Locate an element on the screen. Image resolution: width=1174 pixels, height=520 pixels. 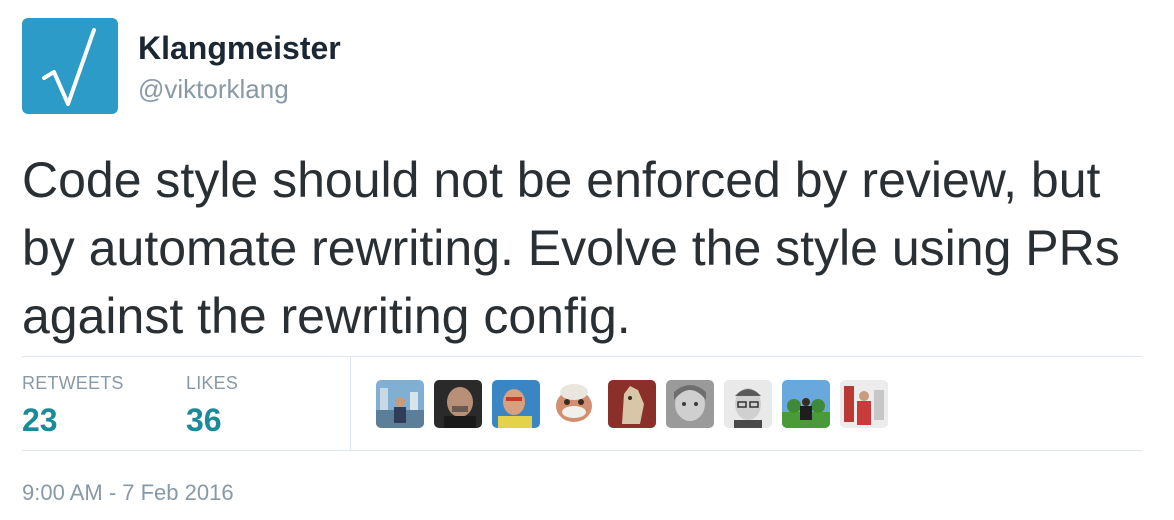
retweets-stat: RETWEETS 23 is located at coordinates (73, 406).